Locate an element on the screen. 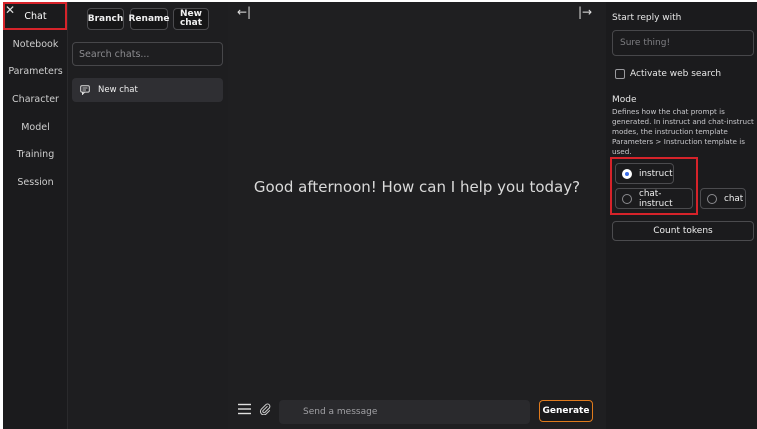  web-search-label: Activate web search is located at coordinates (676, 74).